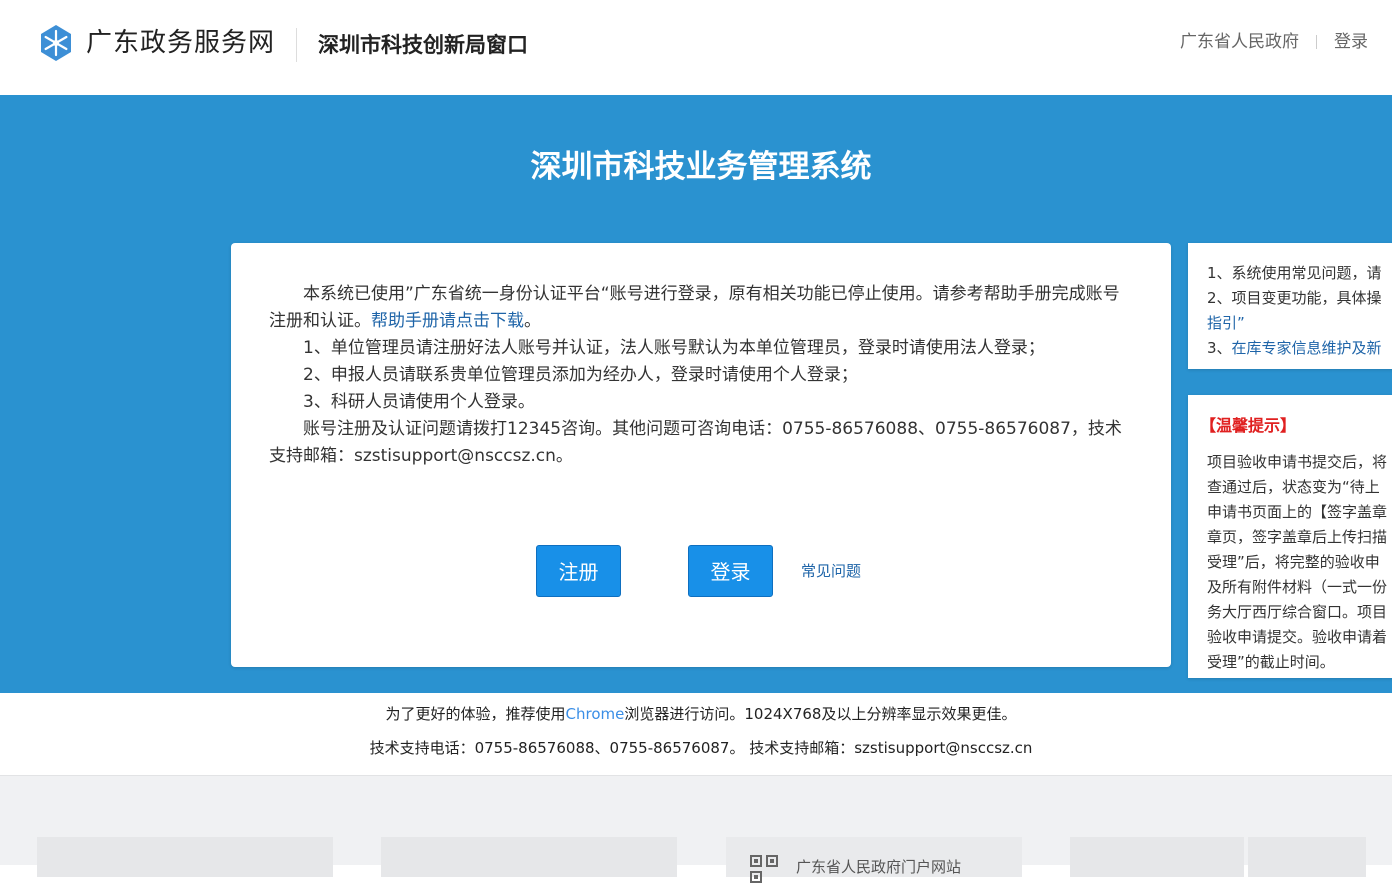 The width and height of the screenshot is (1392, 883). Describe the element at coordinates (1293, 562) in the screenshot. I see `tip-line: 受理”后，将完整的验收申` at that location.